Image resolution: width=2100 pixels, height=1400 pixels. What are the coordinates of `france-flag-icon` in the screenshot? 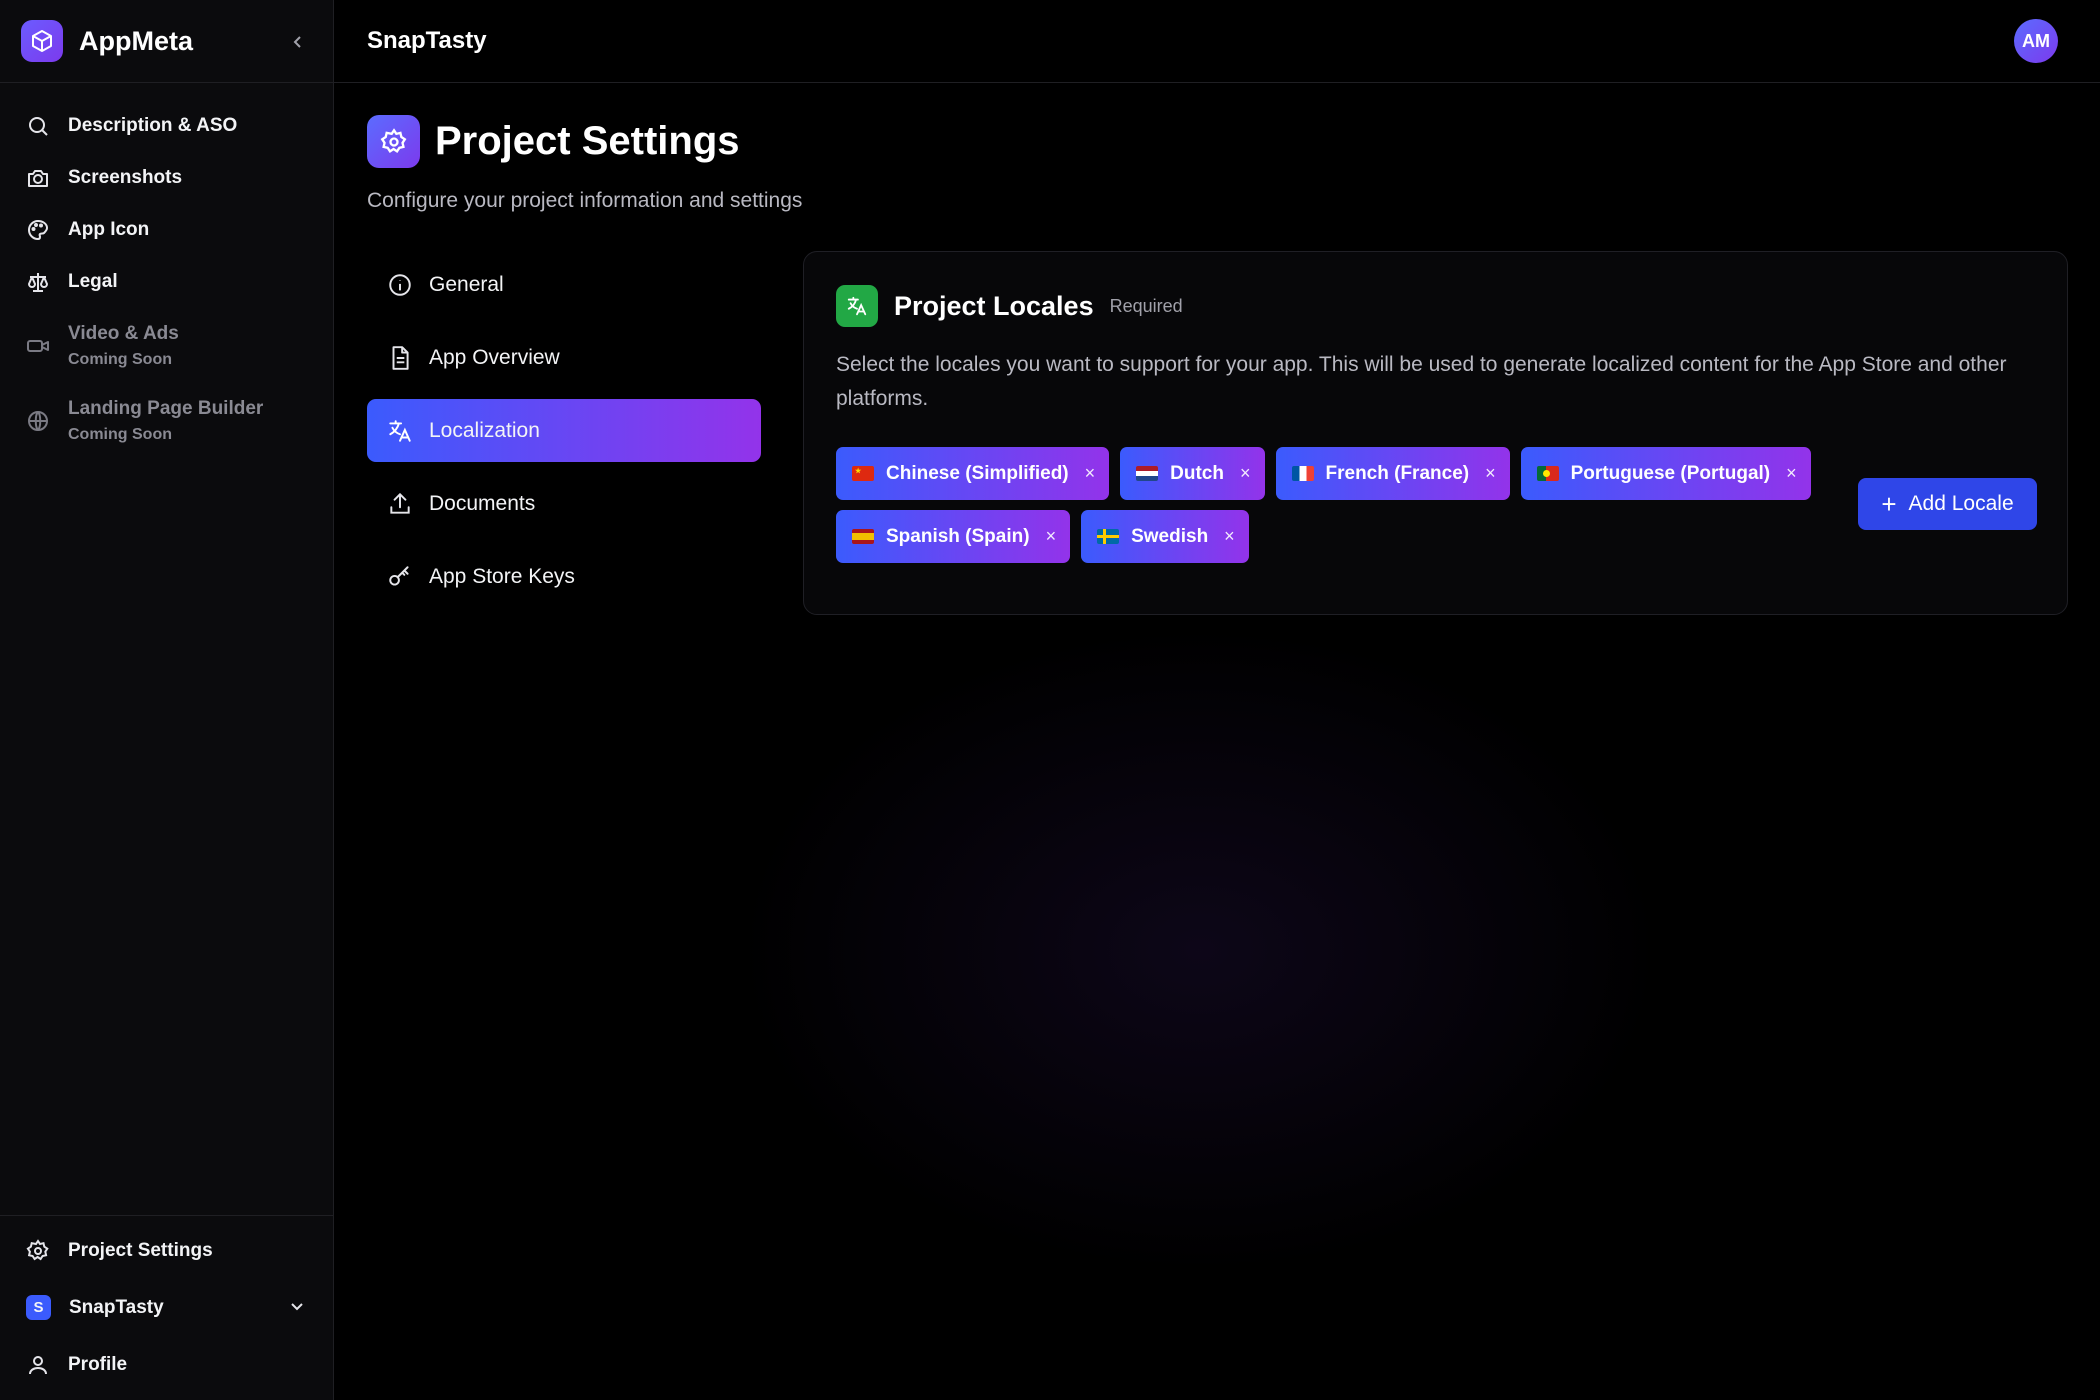 It's located at (1302, 473).